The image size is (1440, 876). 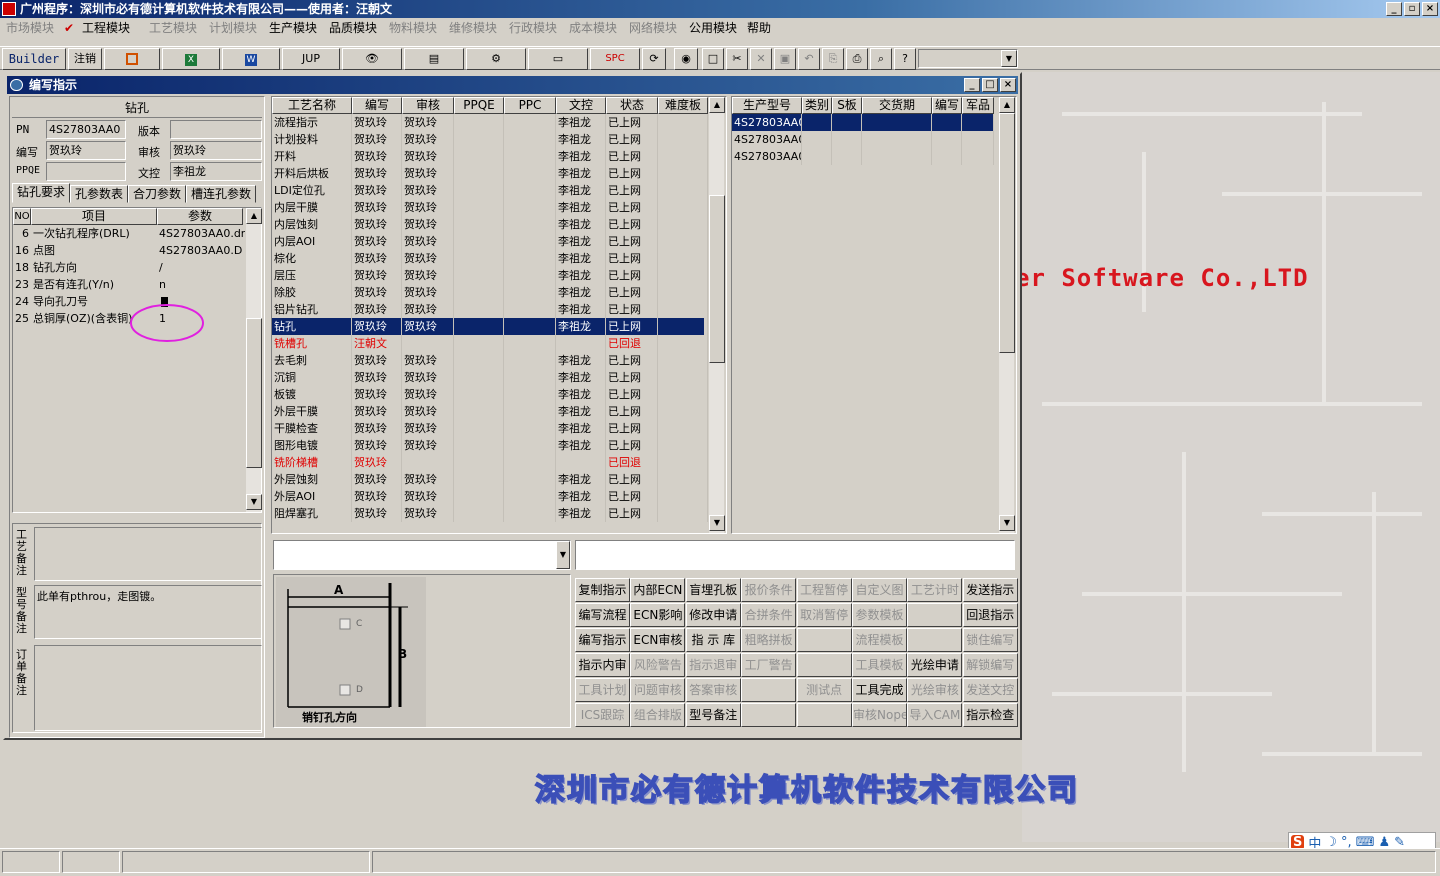 What do you see at coordinates (990, 85) in the screenshot?
I see `child-maximize-button: □` at bounding box center [990, 85].